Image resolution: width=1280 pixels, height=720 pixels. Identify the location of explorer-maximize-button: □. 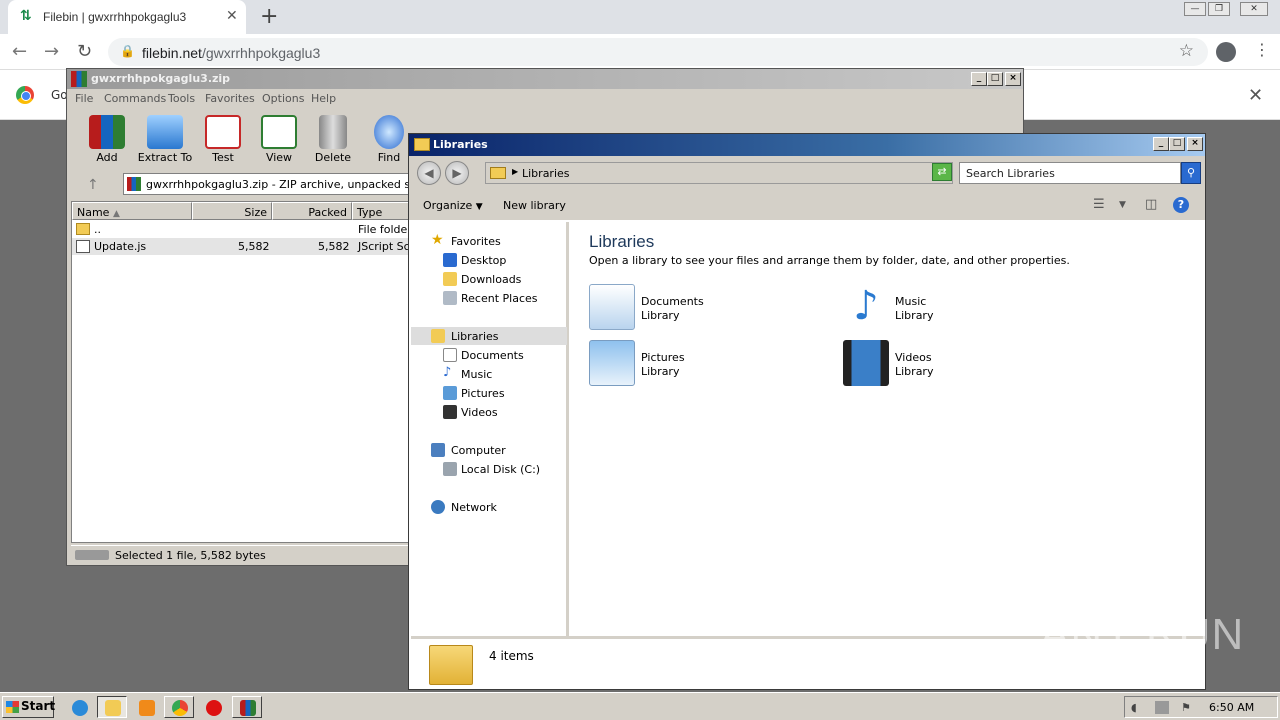
(1177, 144).